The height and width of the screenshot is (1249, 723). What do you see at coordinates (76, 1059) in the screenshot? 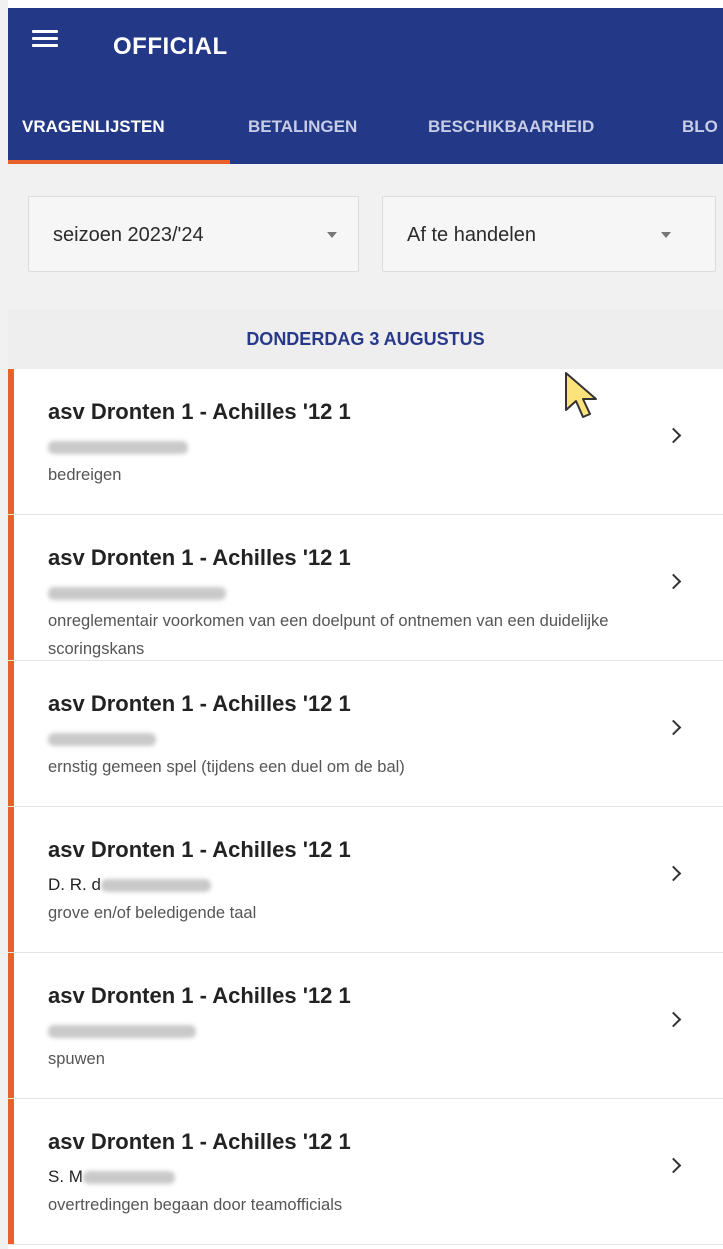
I see `offense-reason: spuwen` at bounding box center [76, 1059].